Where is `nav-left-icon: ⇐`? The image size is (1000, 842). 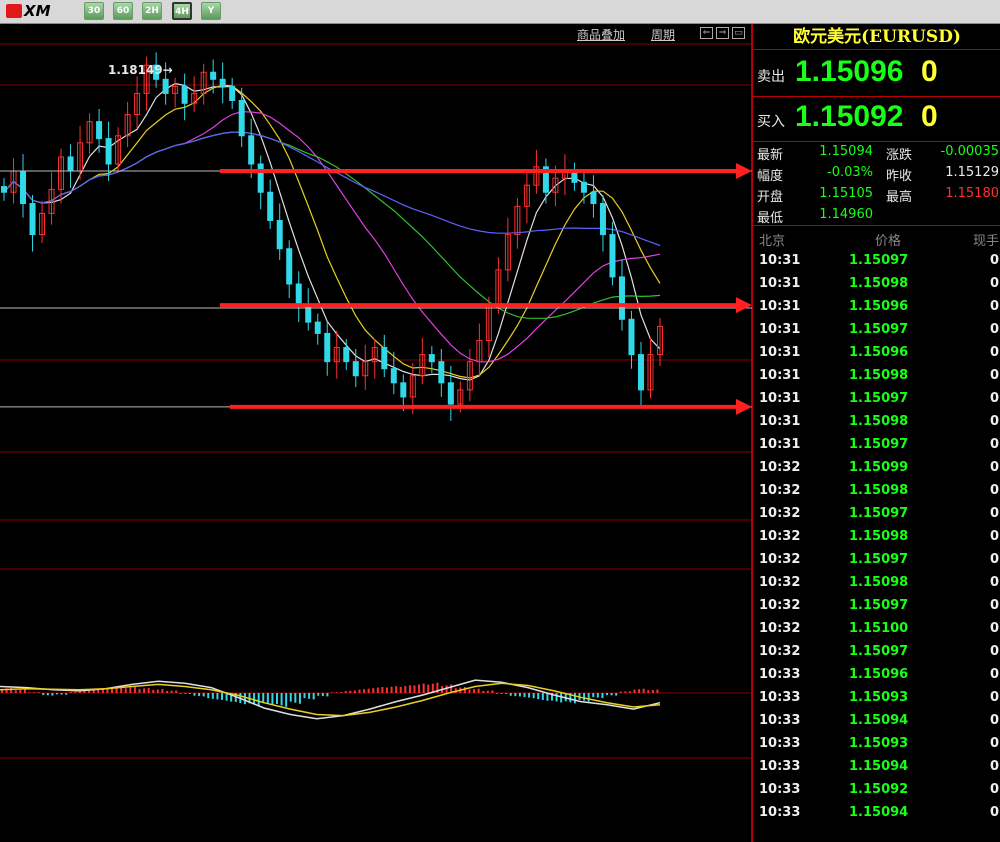 nav-left-icon: ⇐ is located at coordinates (706, 33).